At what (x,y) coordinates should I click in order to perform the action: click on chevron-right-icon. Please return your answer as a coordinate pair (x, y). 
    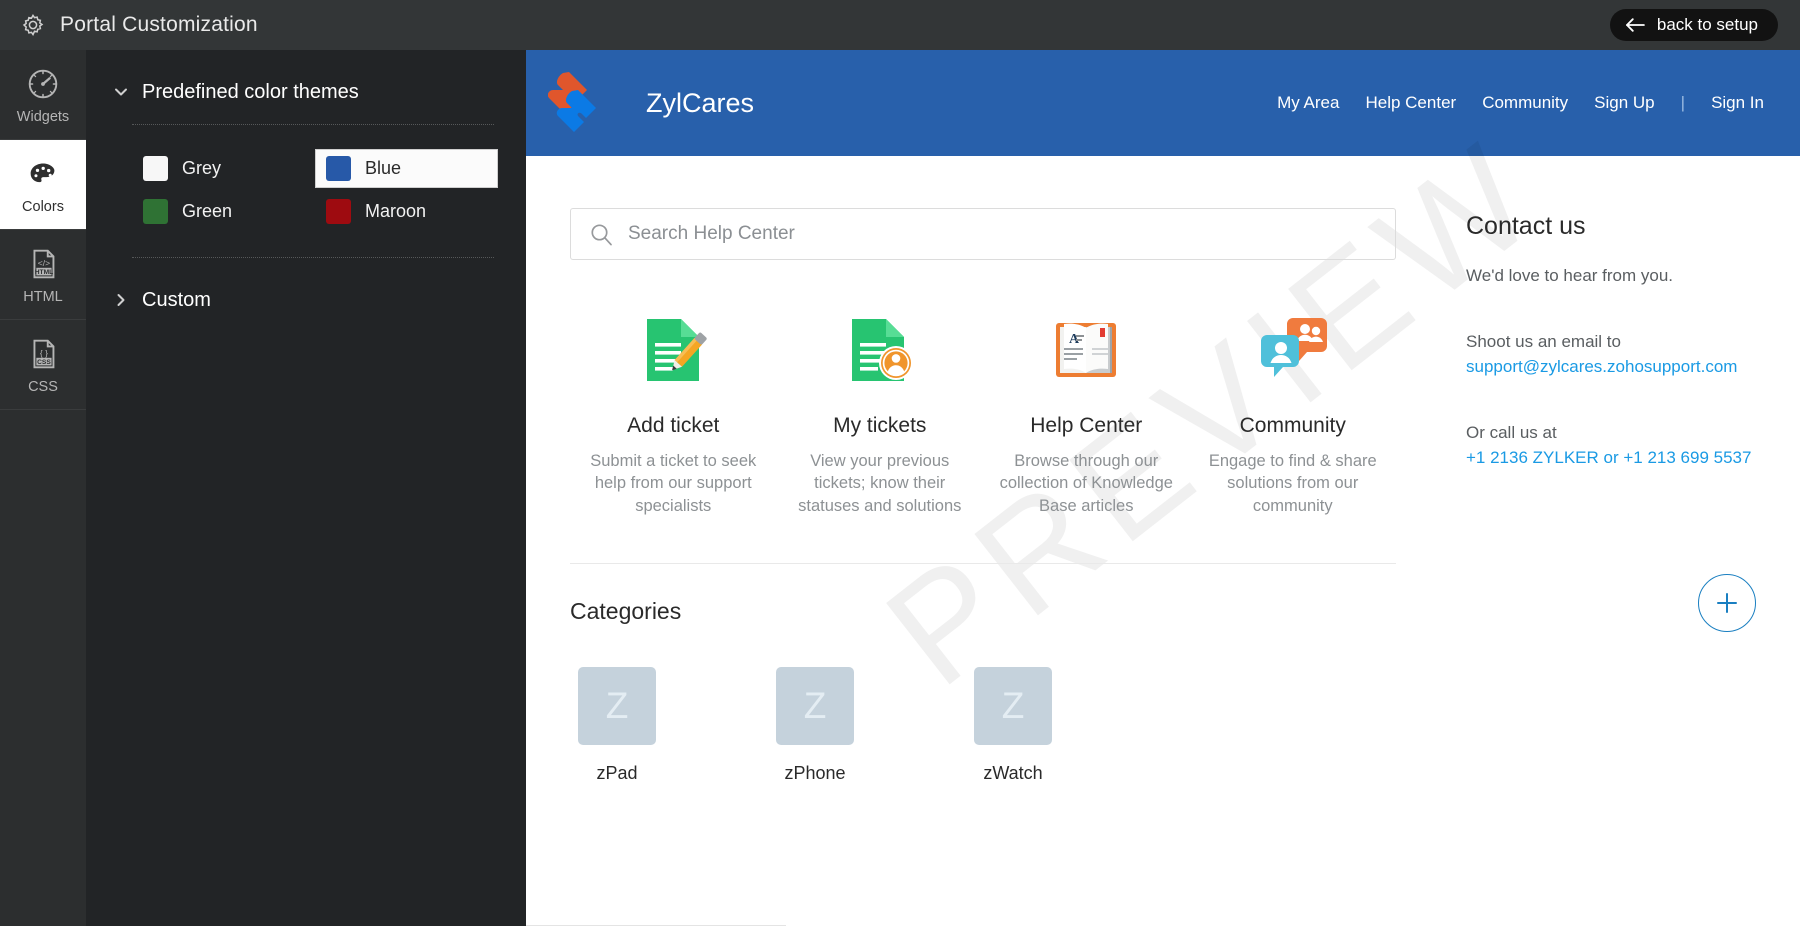
    Looking at the image, I should click on (121, 300).